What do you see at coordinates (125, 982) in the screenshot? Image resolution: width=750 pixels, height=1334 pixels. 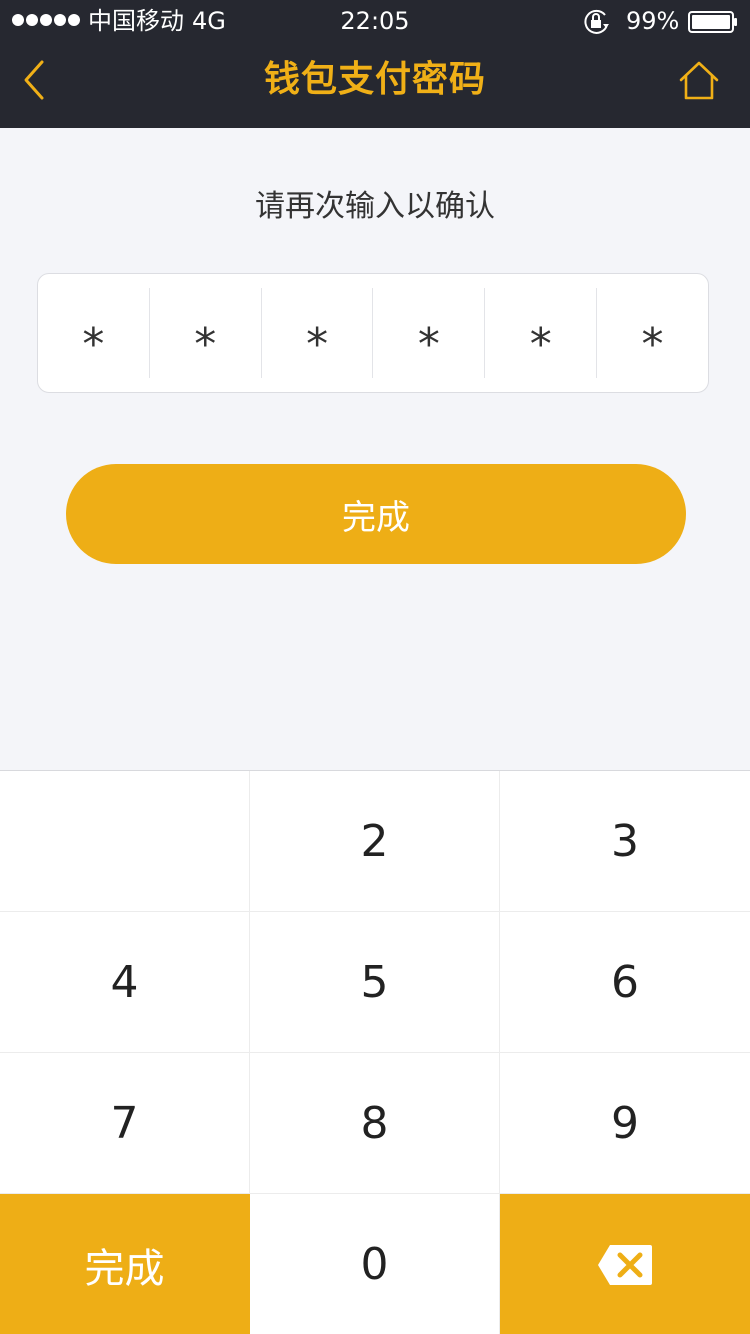 I see `key-4: 4` at bounding box center [125, 982].